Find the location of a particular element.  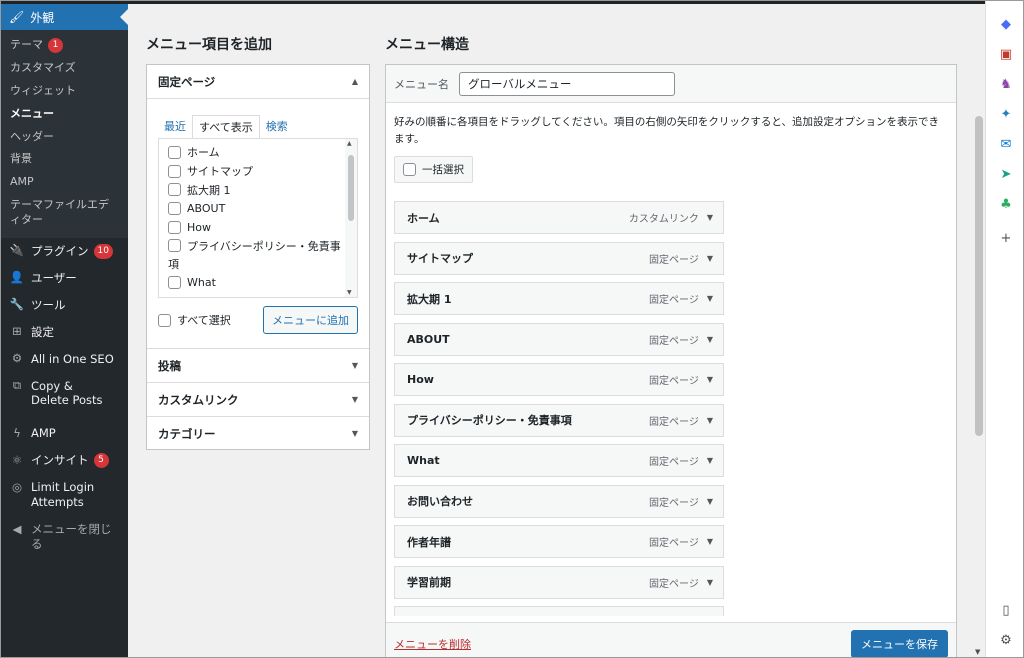

list-item: ホーム is located at coordinates (258, 152).